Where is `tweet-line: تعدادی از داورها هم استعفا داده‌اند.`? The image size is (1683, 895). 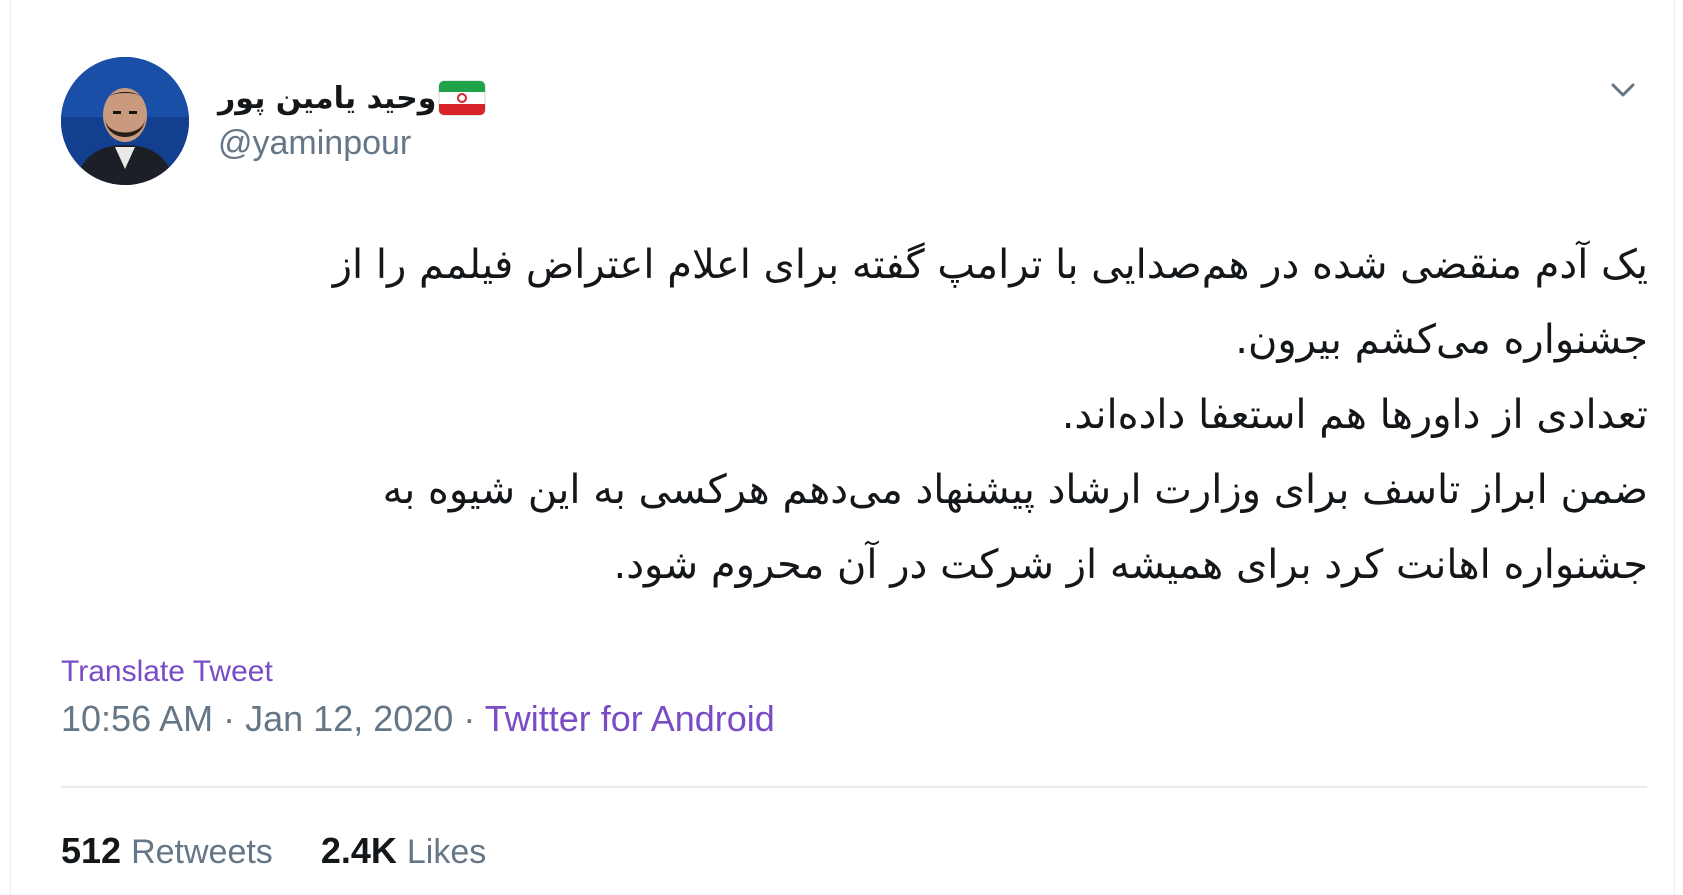 tweet-line: تعدادی از داورها هم استعفا داده‌اند. is located at coordinates (1354, 415).